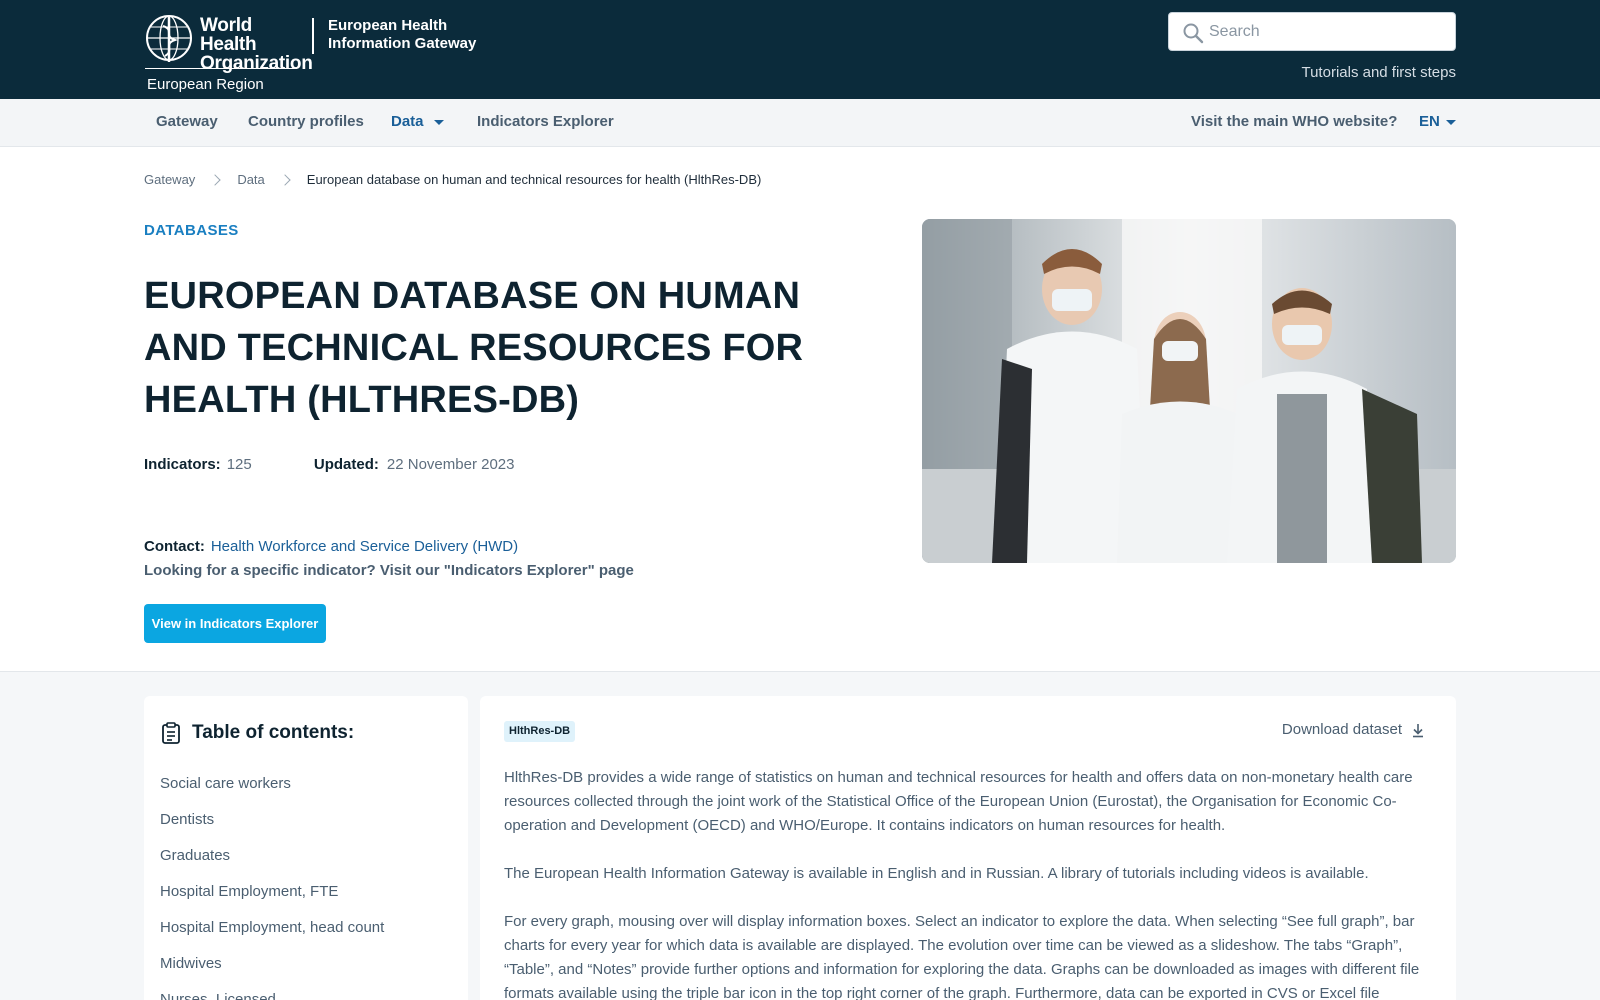 The width and height of the screenshot is (1600, 1000). Describe the element at coordinates (169, 38) in the screenshot. I see `who-emblem-icon` at that location.